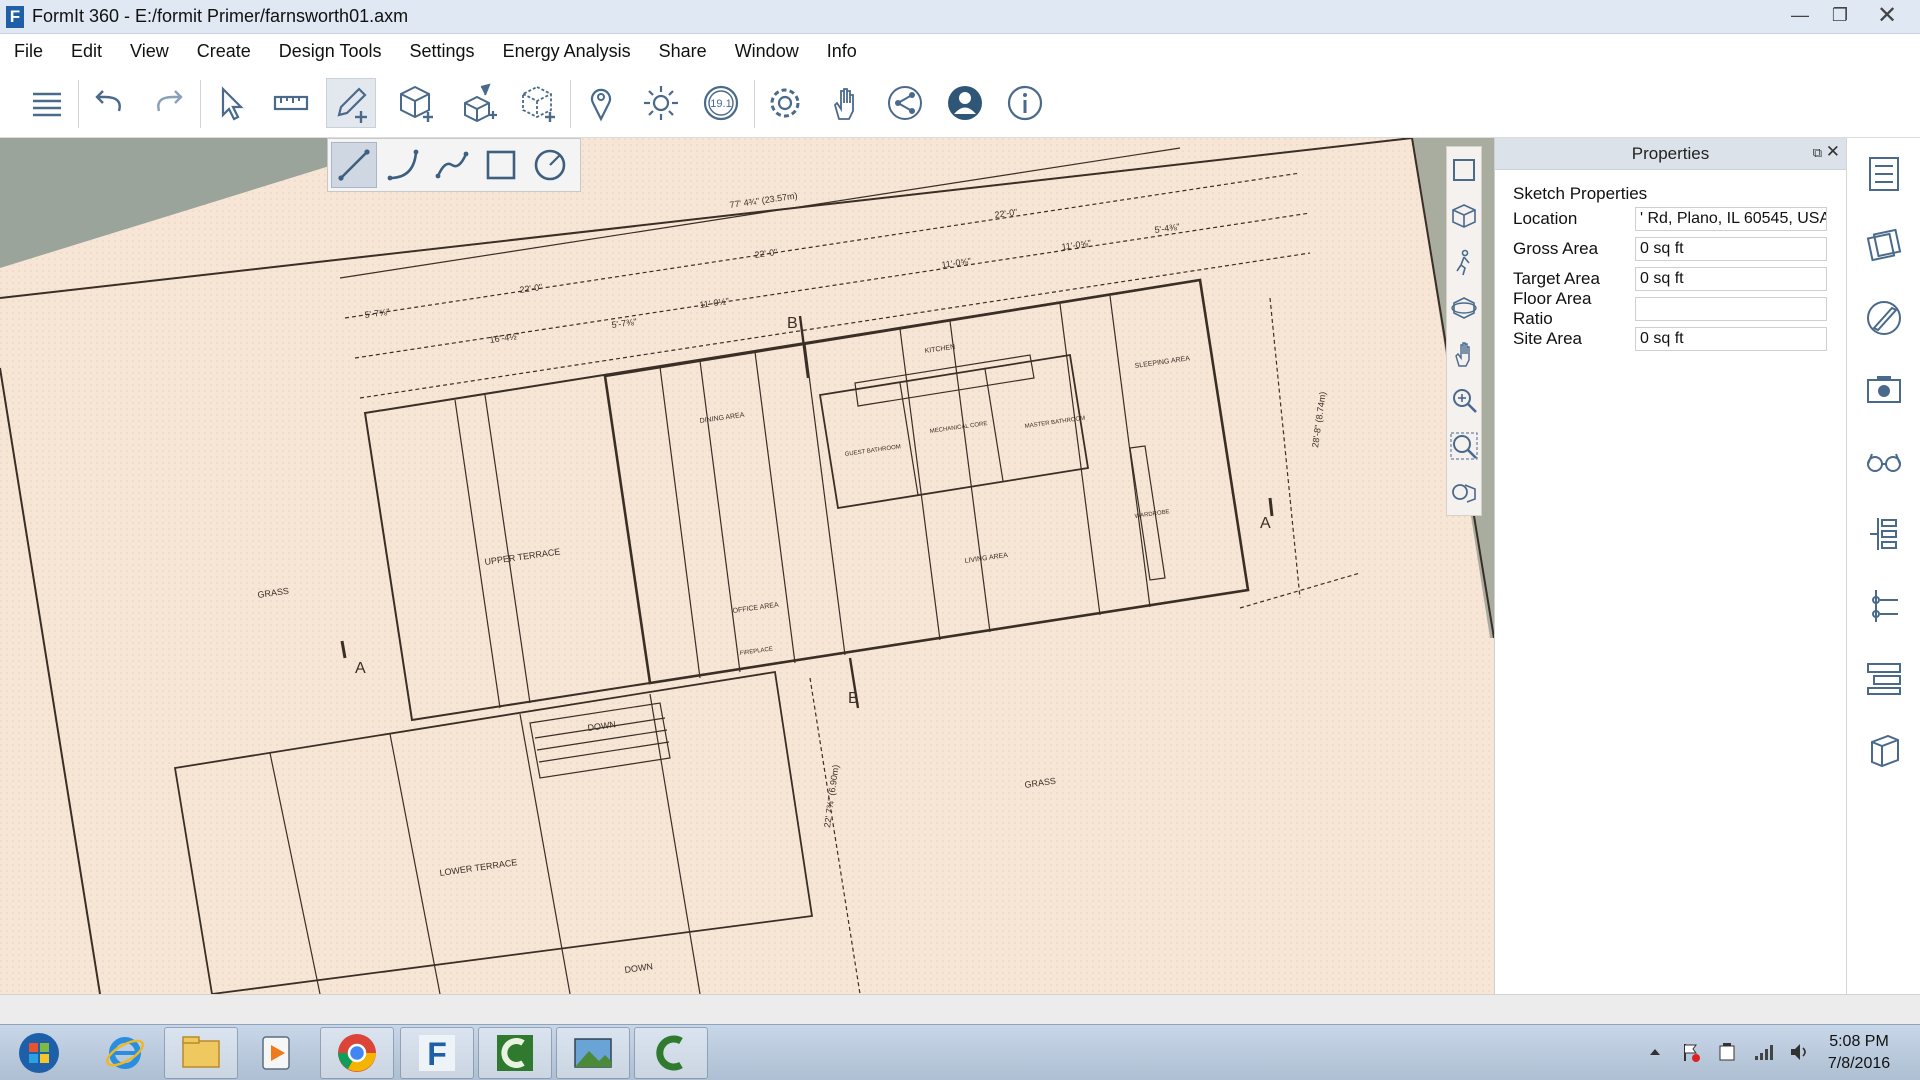  Describe the element at coordinates (1464, 262) in the screenshot. I see `walk-icon` at that location.